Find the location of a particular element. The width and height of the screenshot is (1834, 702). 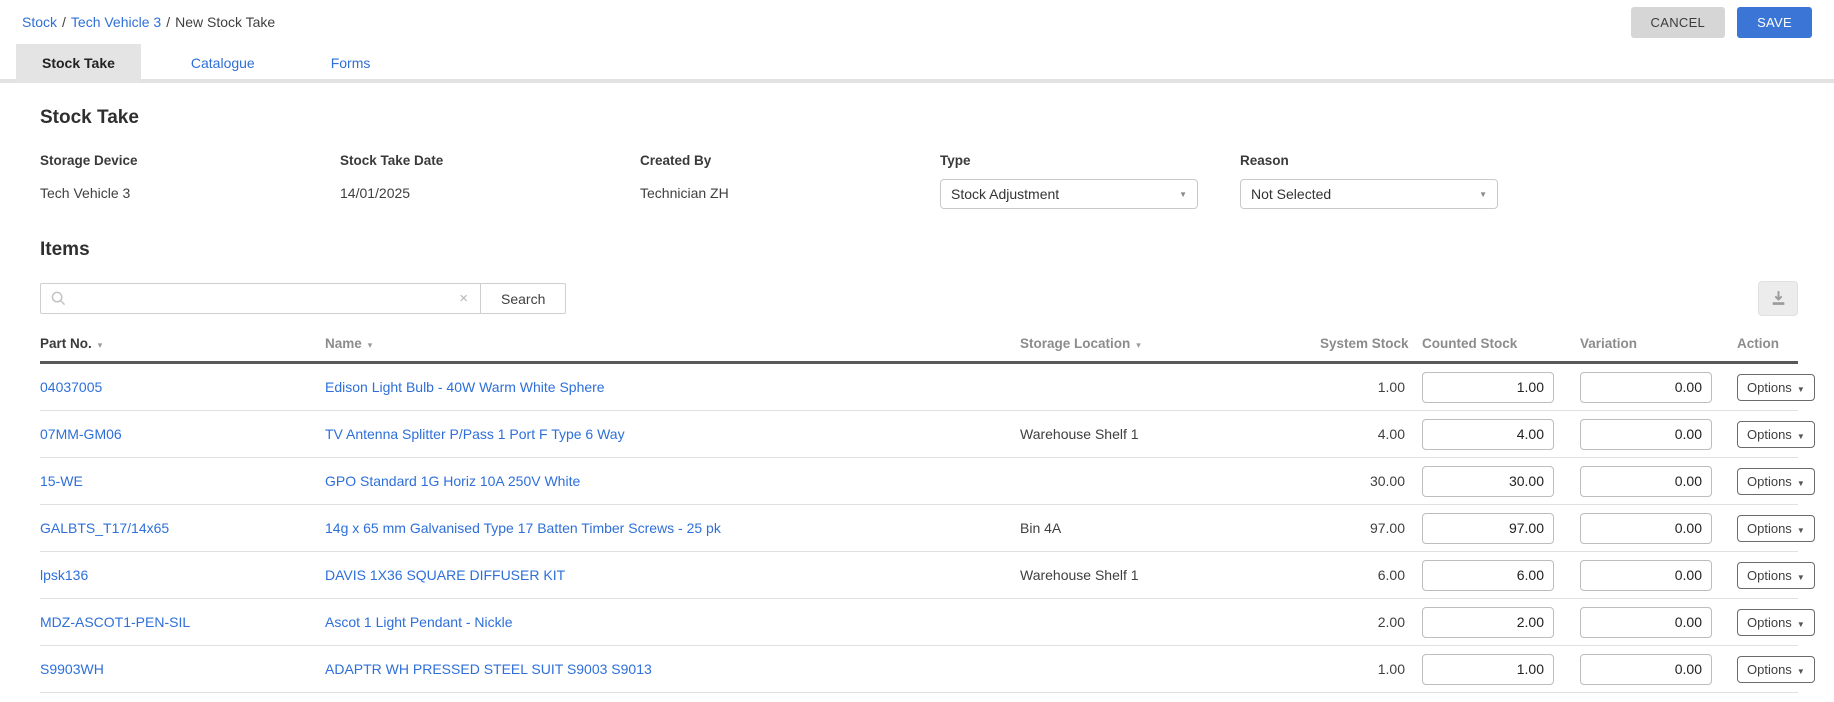

system-stock-value: 1.00 is located at coordinates (1391, 669).